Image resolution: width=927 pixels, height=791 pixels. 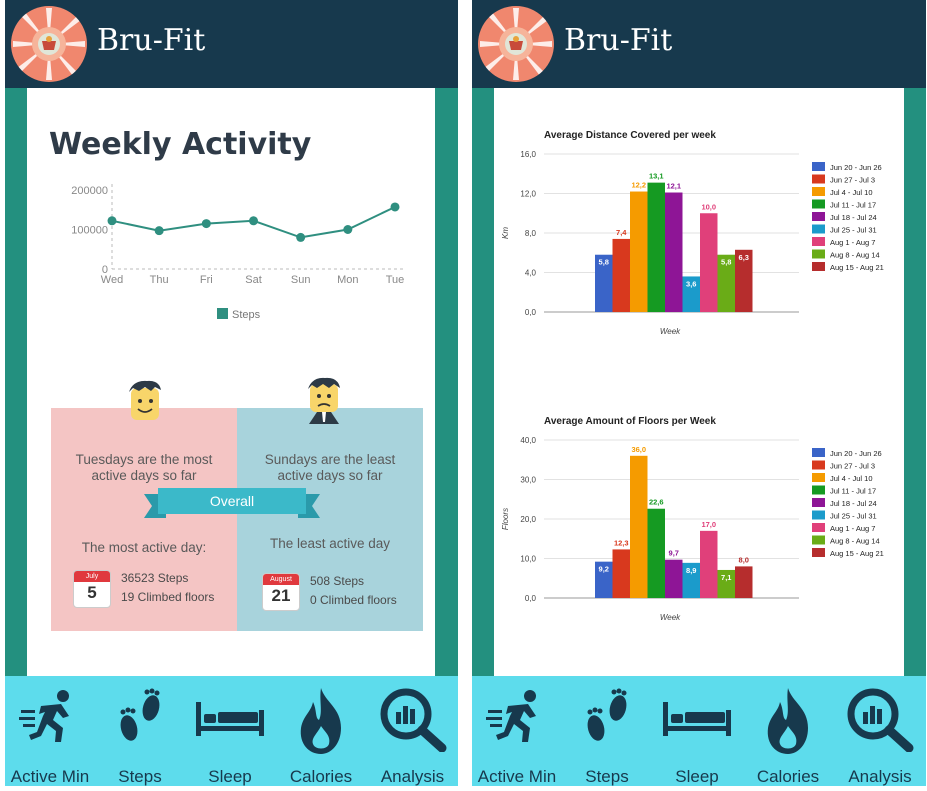 I want to click on y-tick-label: 20,0, so click(x=528, y=519).